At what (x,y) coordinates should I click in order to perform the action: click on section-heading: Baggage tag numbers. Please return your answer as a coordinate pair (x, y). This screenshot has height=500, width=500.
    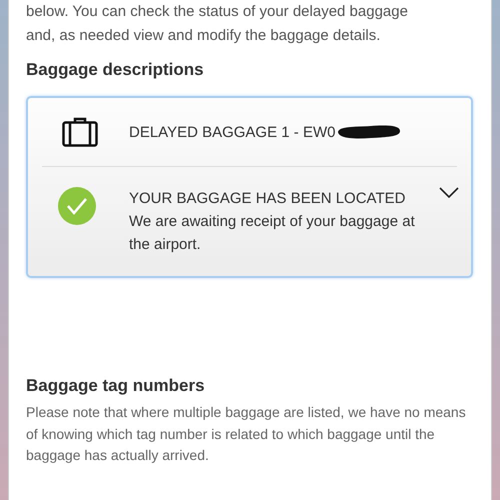
    Looking at the image, I should click on (116, 386).